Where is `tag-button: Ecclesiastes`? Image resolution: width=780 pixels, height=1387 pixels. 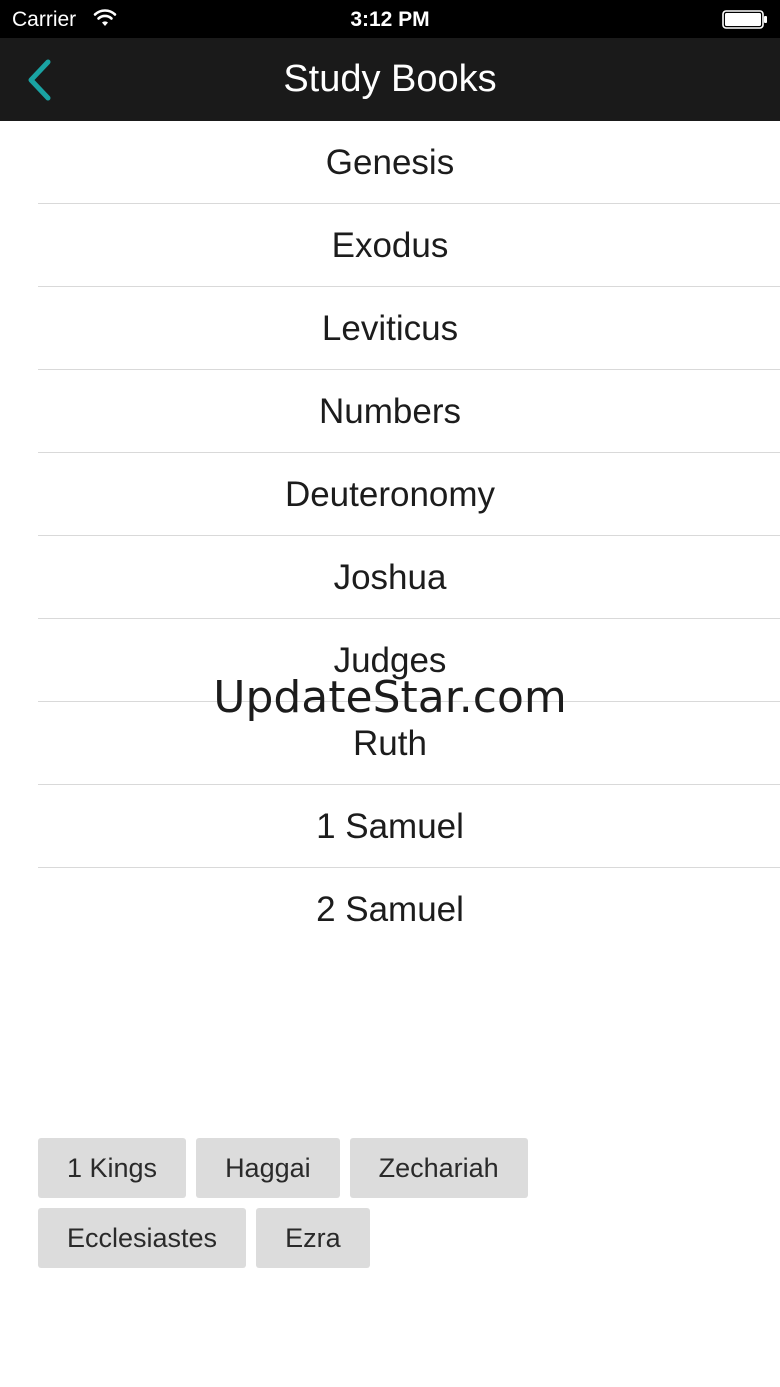
tag-button: Ecclesiastes is located at coordinates (142, 1238).